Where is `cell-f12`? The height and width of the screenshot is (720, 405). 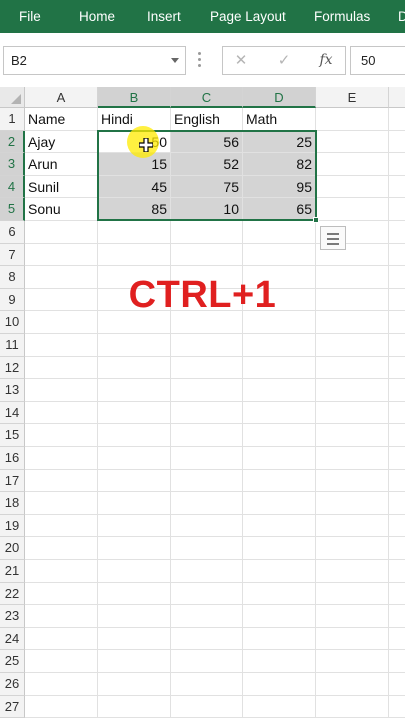 cell-f12 is located at coordinates (397, 368).